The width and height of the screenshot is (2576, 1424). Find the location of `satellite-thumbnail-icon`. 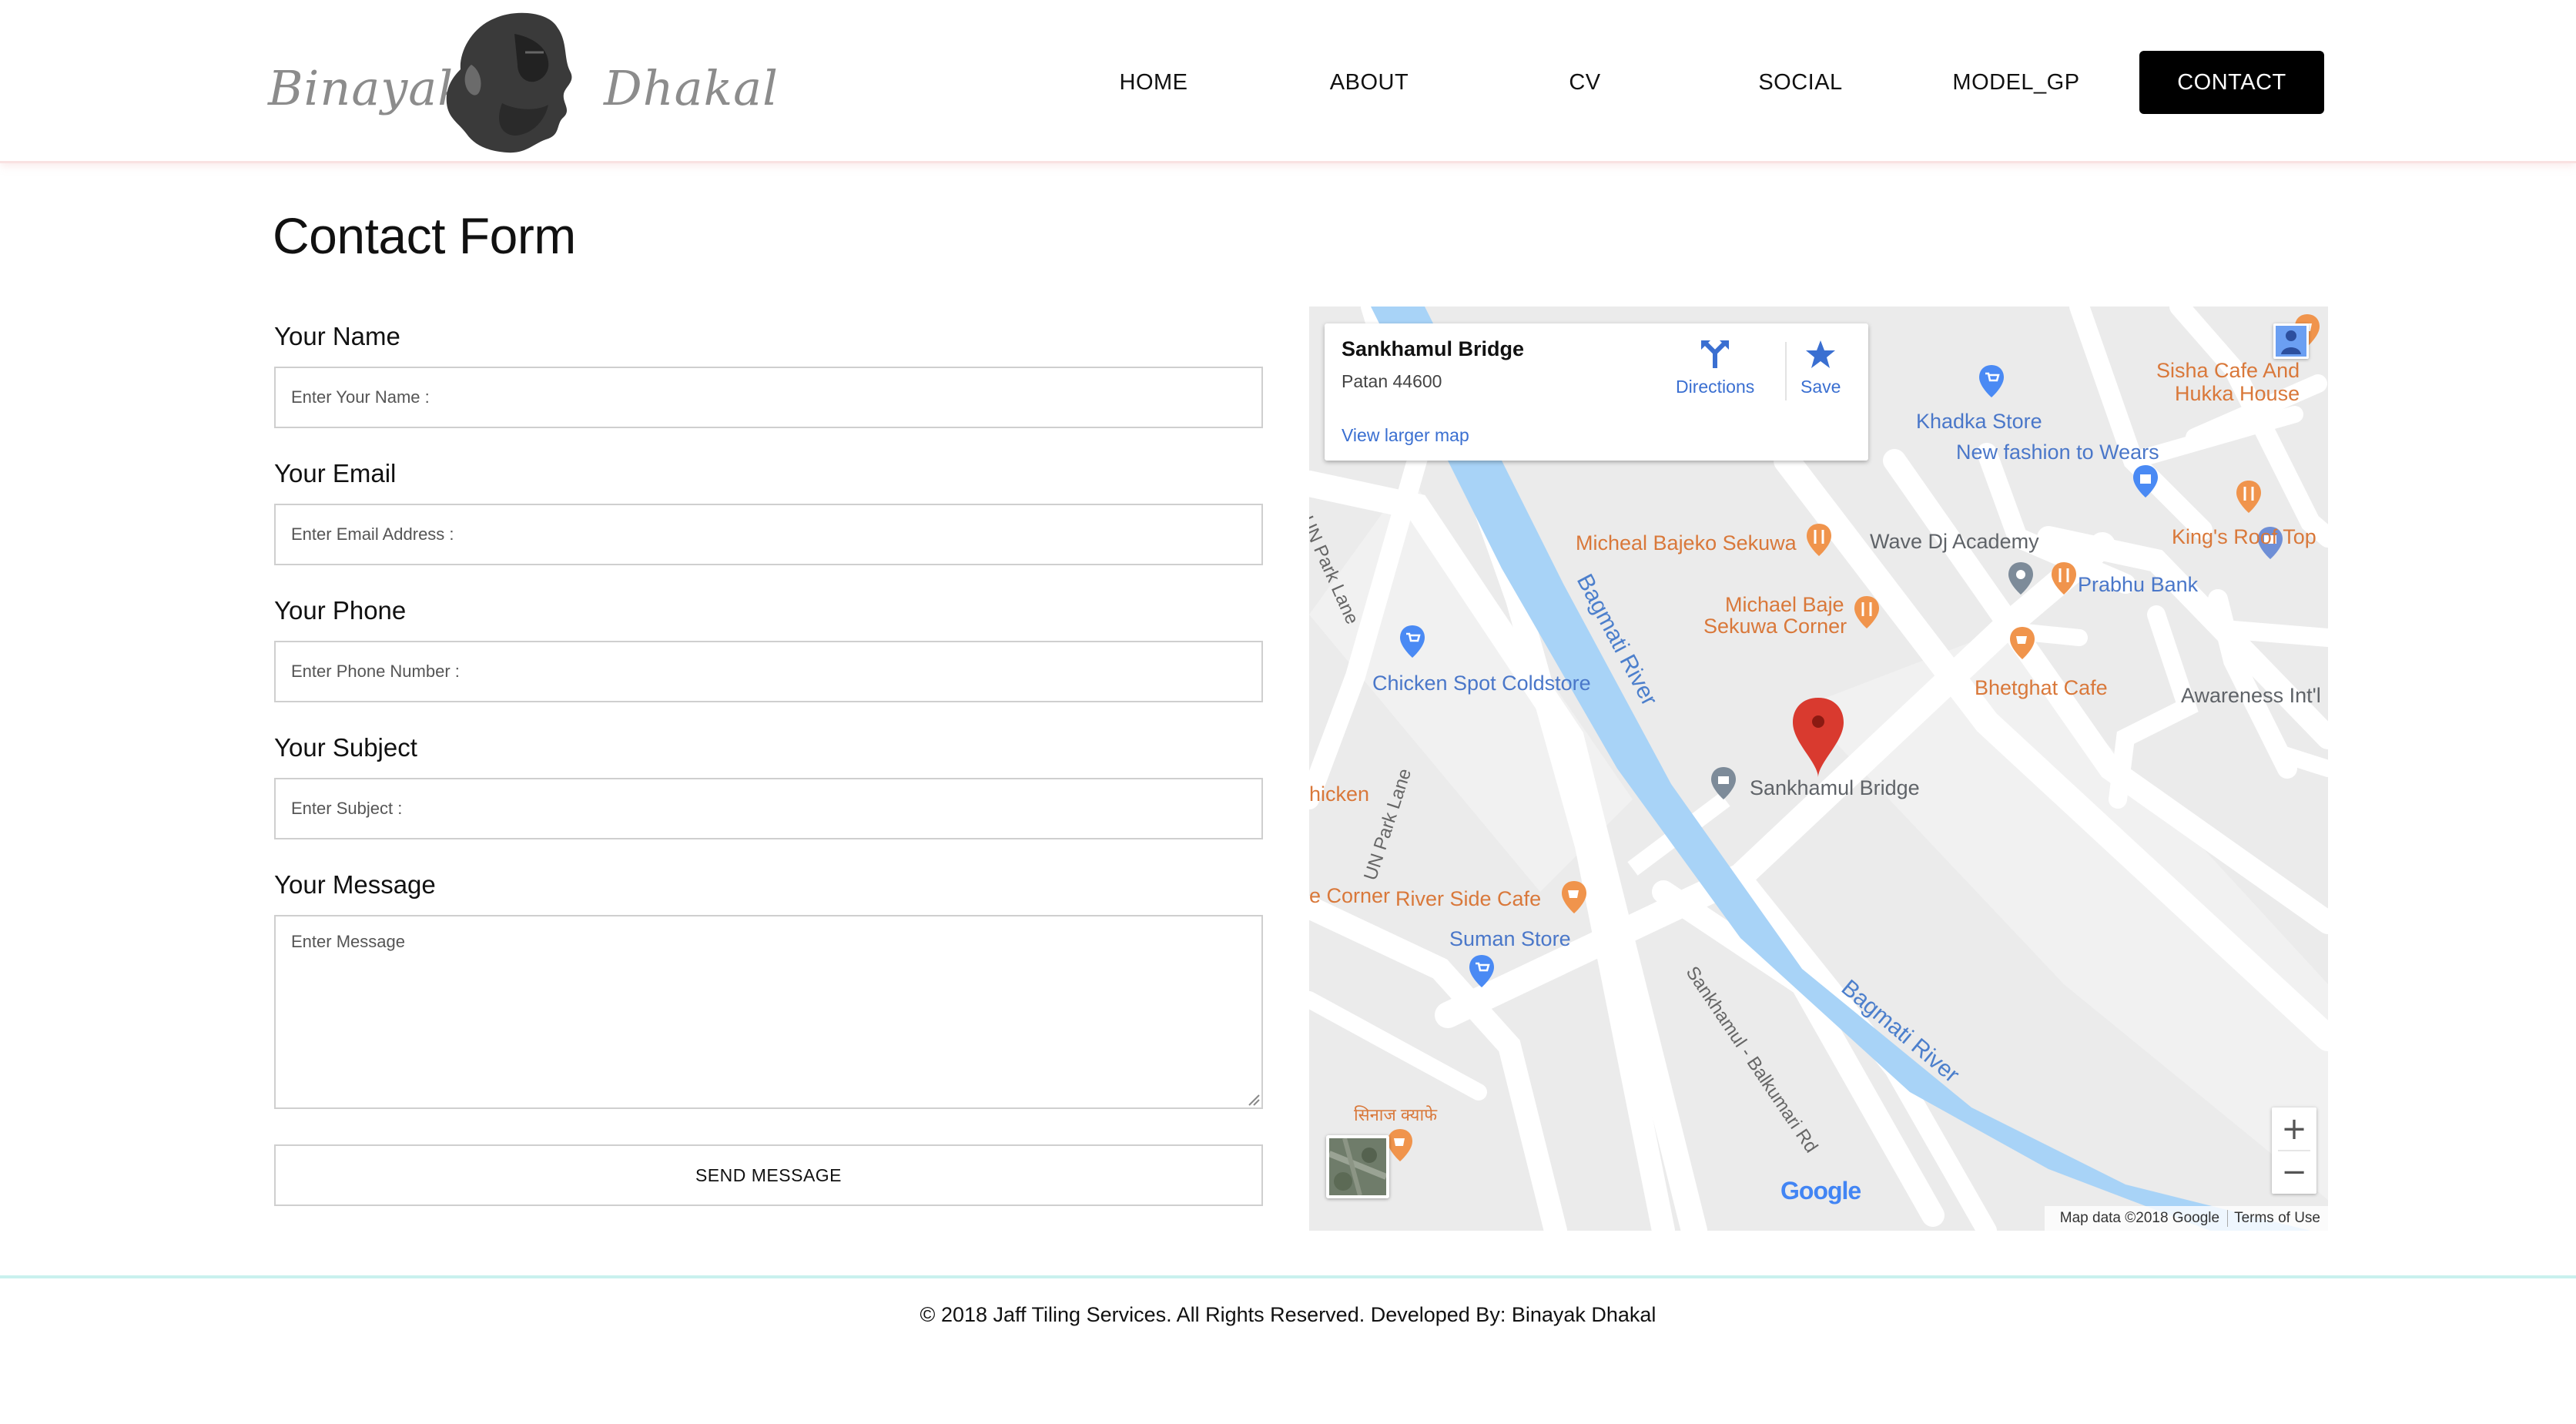

satellite-thumbnail-icon is located at coordinates (1357, 1166).